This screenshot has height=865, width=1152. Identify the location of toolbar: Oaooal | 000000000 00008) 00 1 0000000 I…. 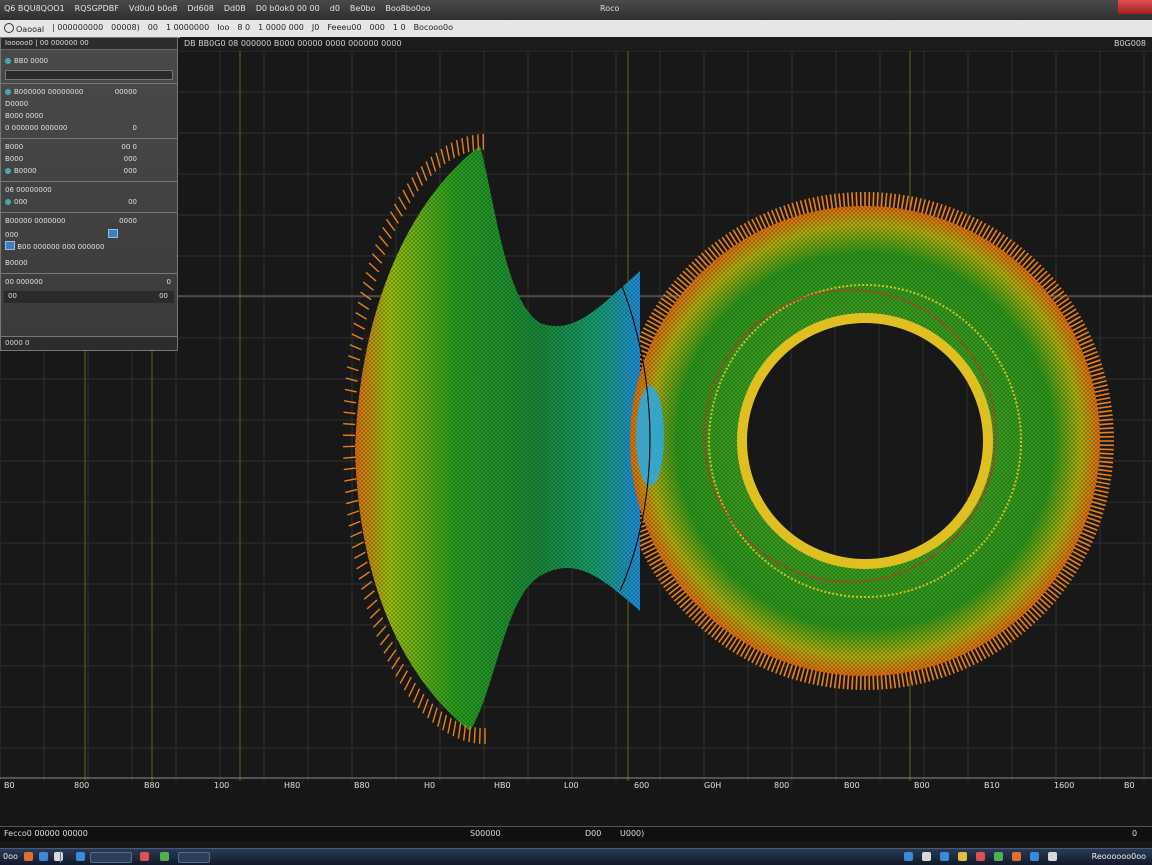
(576, 29).